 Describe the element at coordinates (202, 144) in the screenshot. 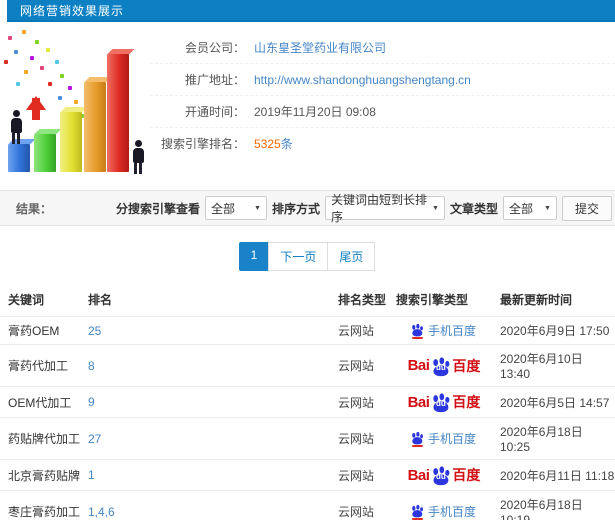

I see `ranking-count-label: 搜索引擎排名：` at that location.